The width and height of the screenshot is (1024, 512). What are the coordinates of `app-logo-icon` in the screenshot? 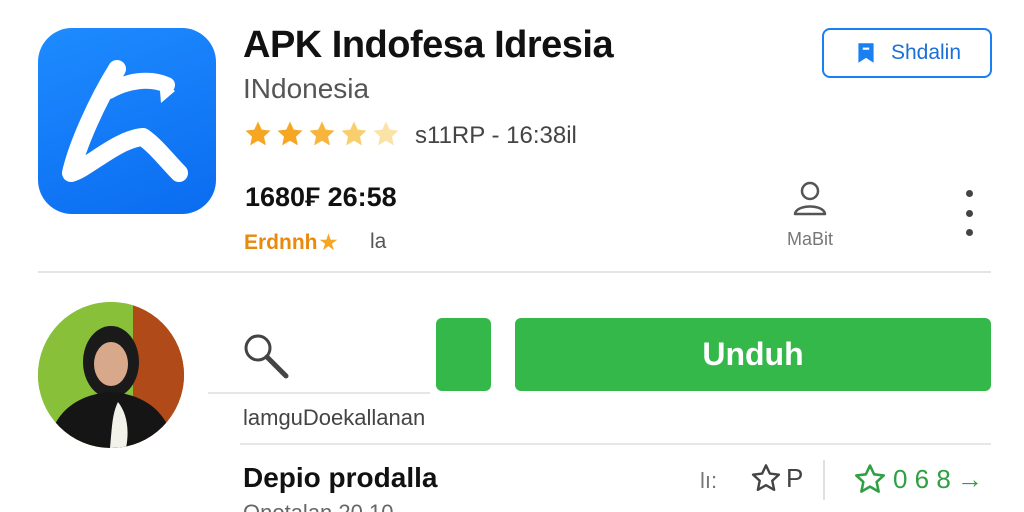 It's located at (127, 121).